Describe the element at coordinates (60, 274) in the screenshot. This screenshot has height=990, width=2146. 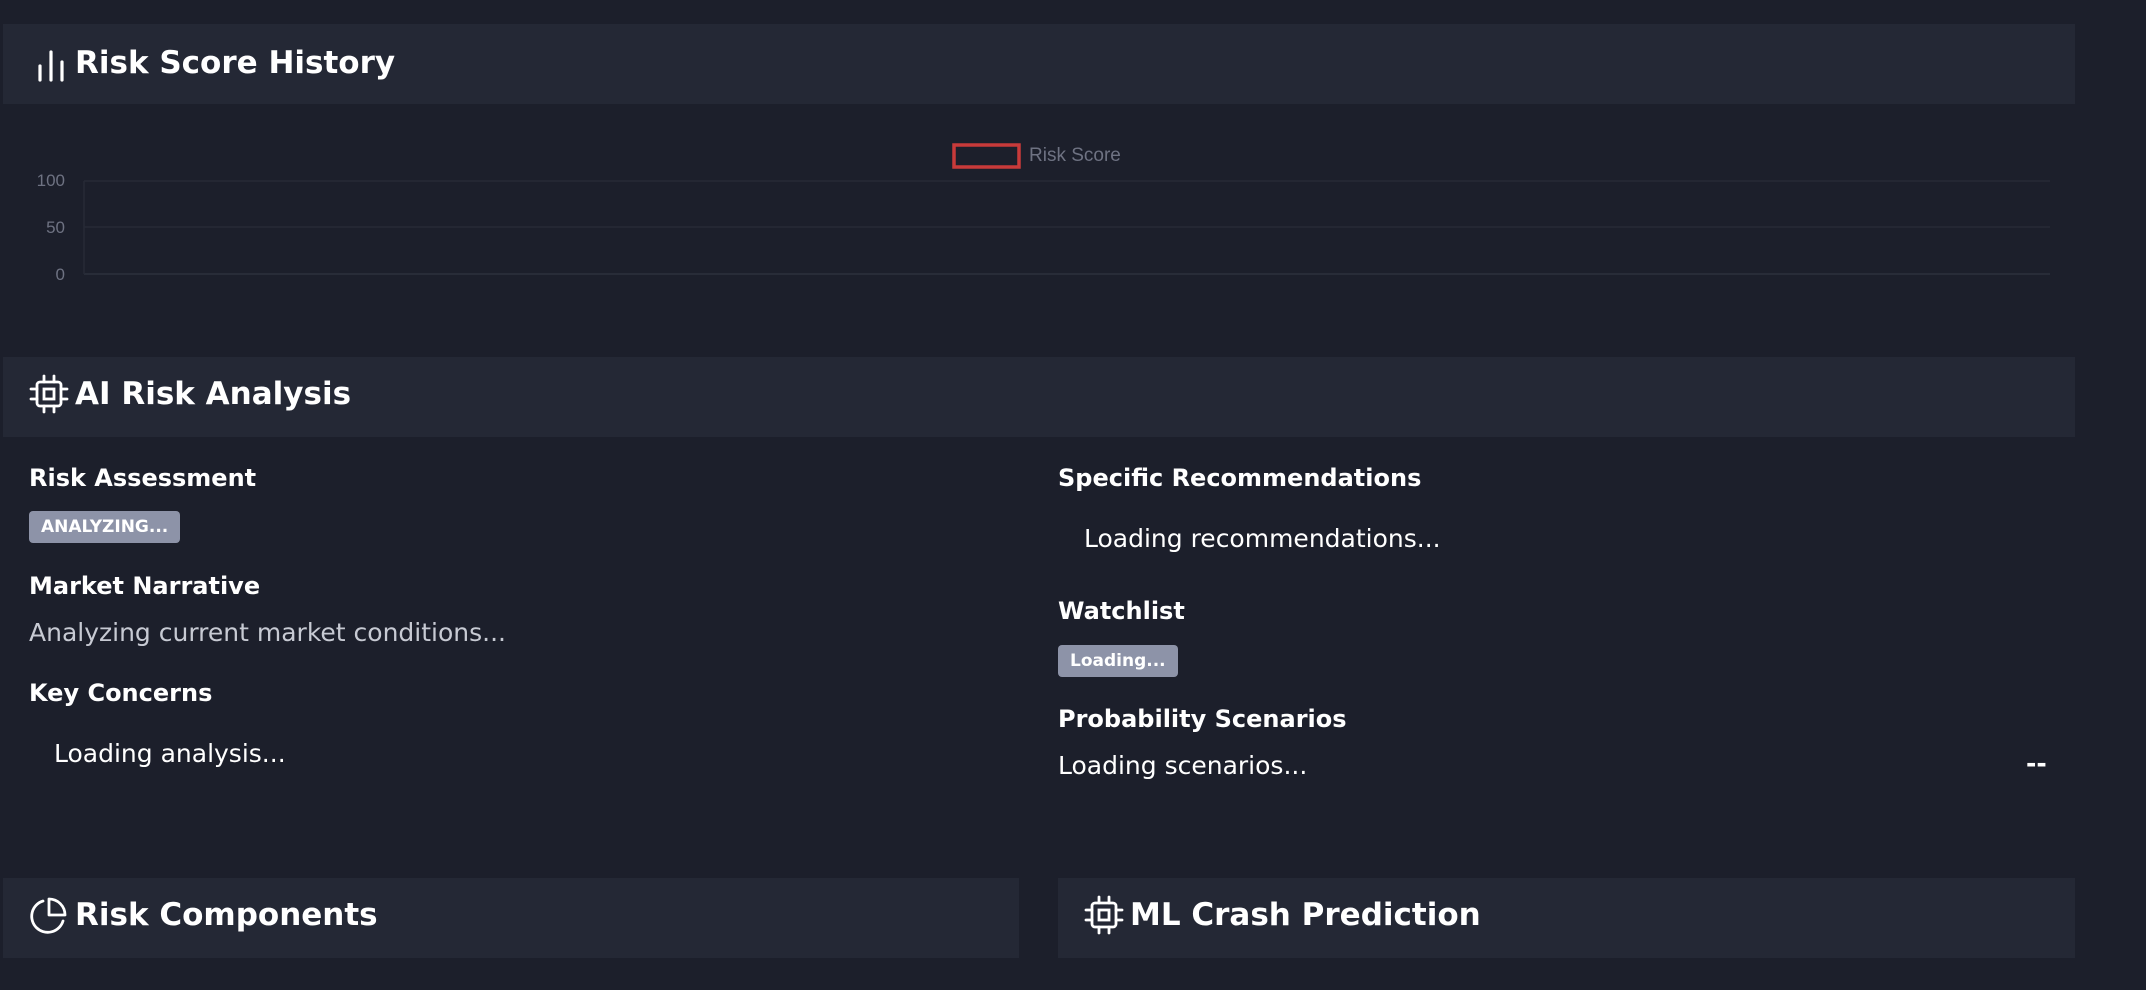
I see `y-tick-label: 0` at that location.